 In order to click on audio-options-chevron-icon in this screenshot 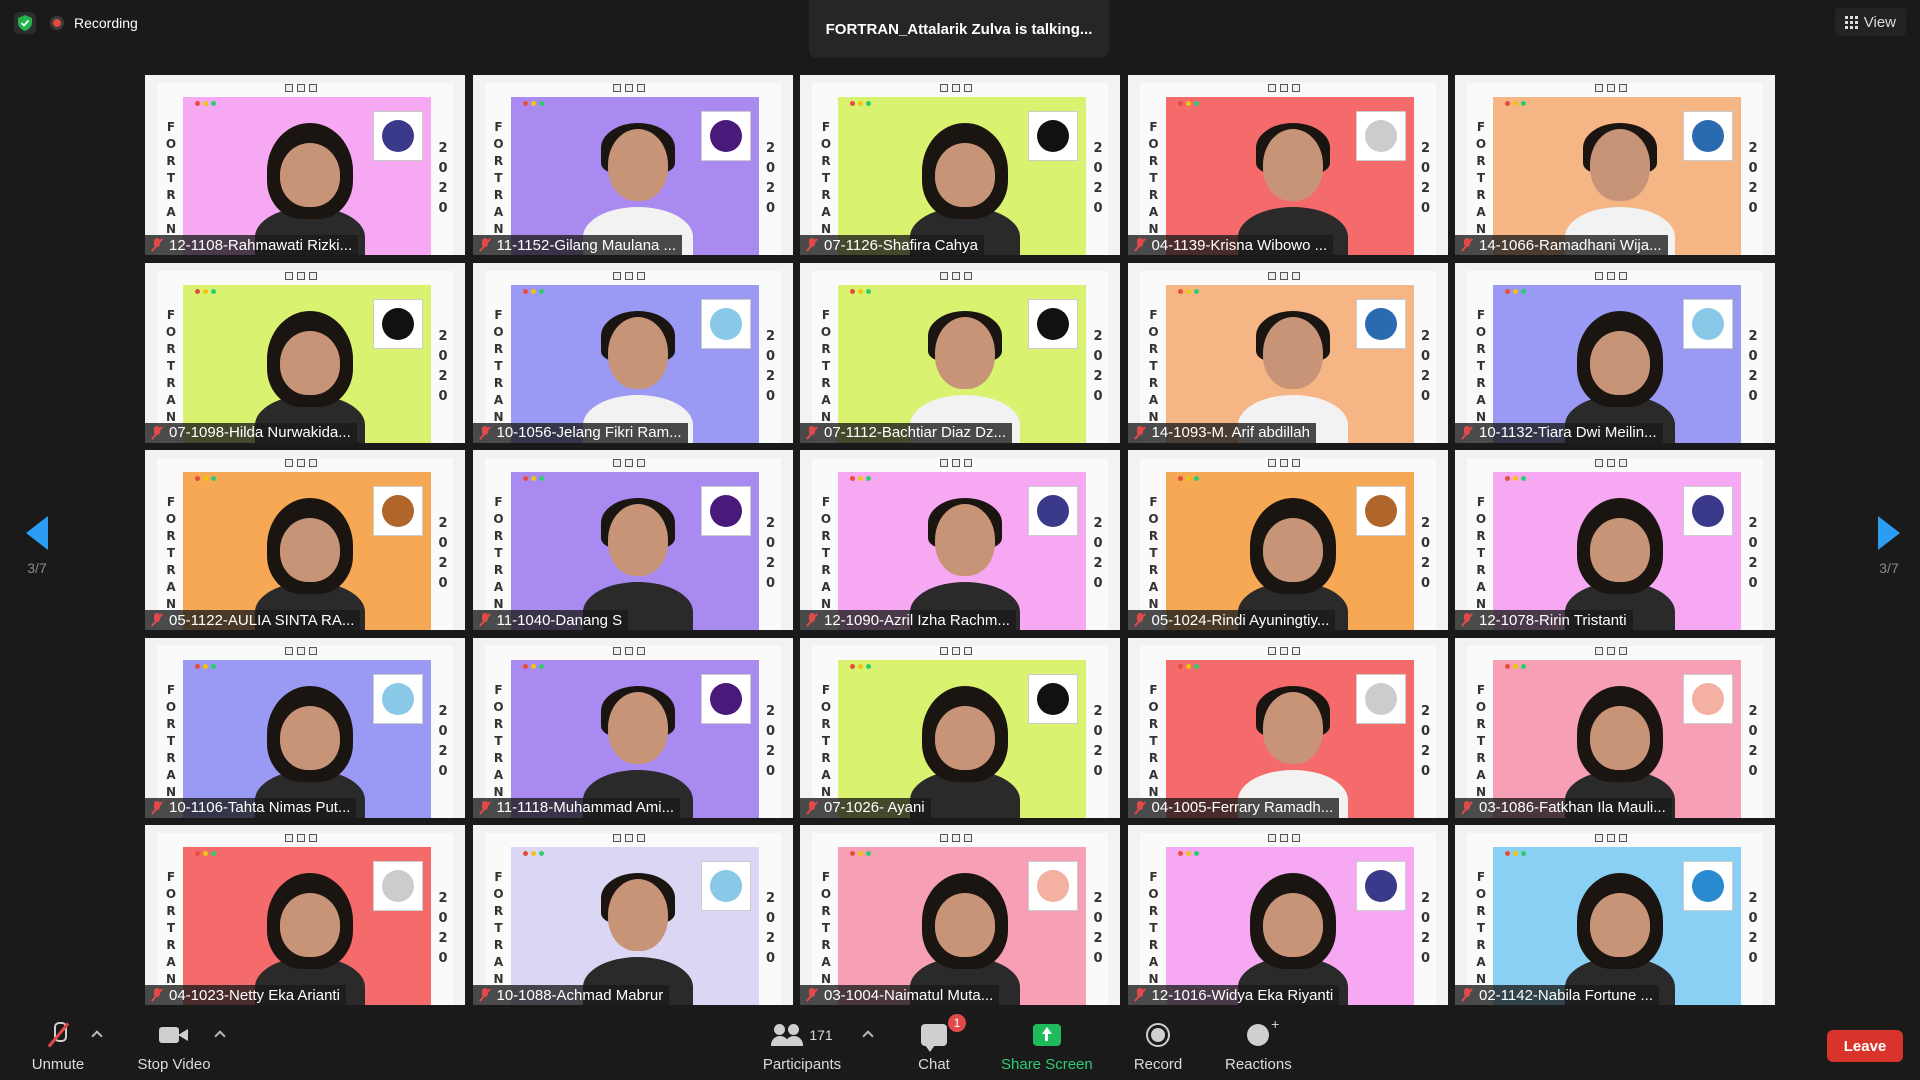, I will do `click(97, 1036)`.